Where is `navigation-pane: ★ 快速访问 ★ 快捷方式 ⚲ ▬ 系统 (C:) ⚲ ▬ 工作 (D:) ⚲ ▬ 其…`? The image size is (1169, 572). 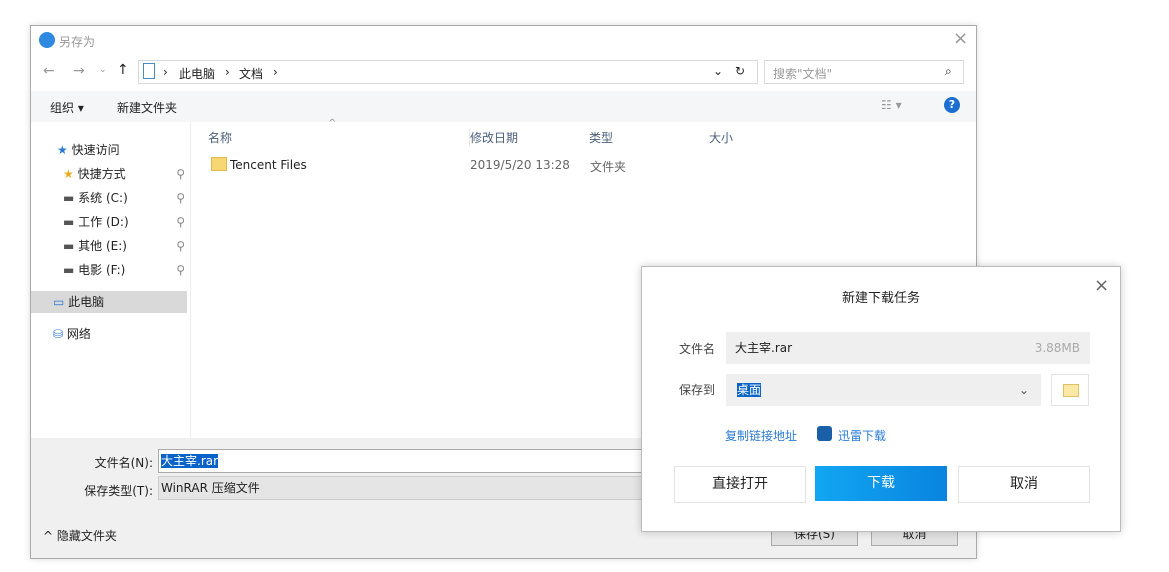 navigation-pane: ★ 快速访问 ★ 快捷方式 ⚲ ▬ 系统 (C:) ⚲ ▬ 工作 (D:) ⚲ ▬ 其… is located at coordinates (111, 280).